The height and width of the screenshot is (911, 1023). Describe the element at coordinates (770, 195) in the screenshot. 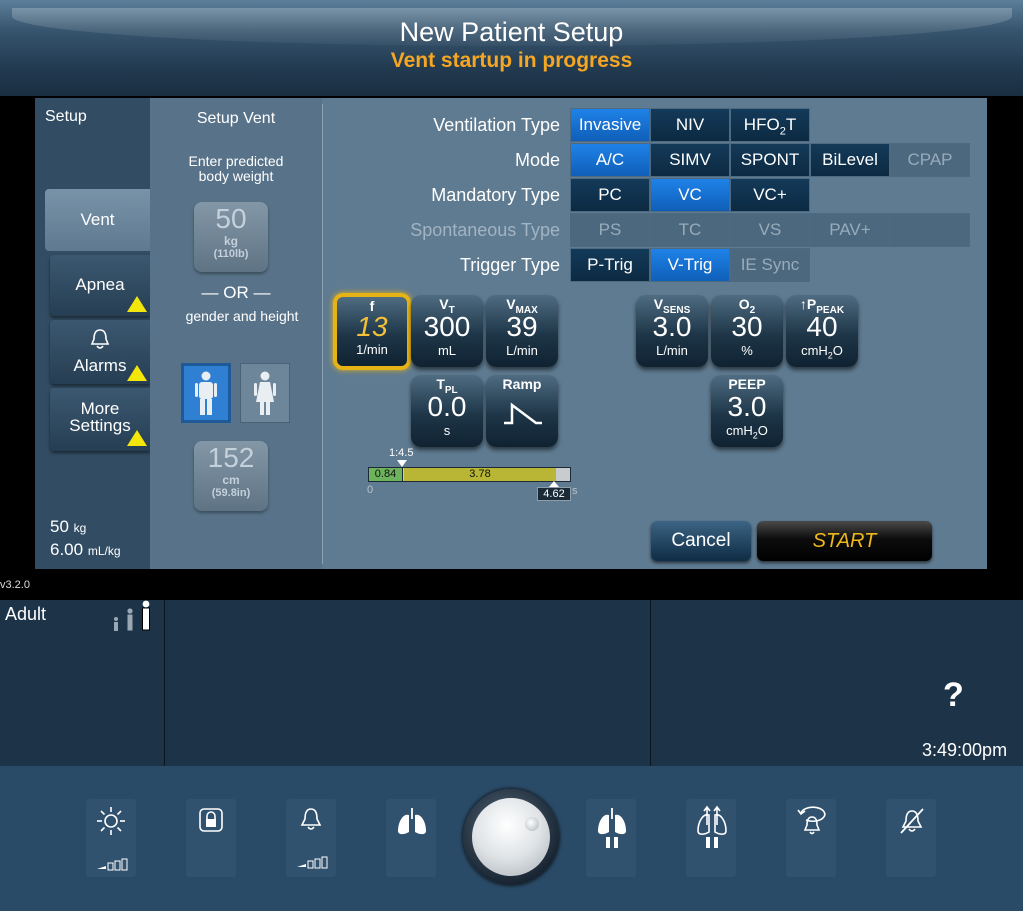

I see `mandatory-type-vcplus: VC+` at that location.